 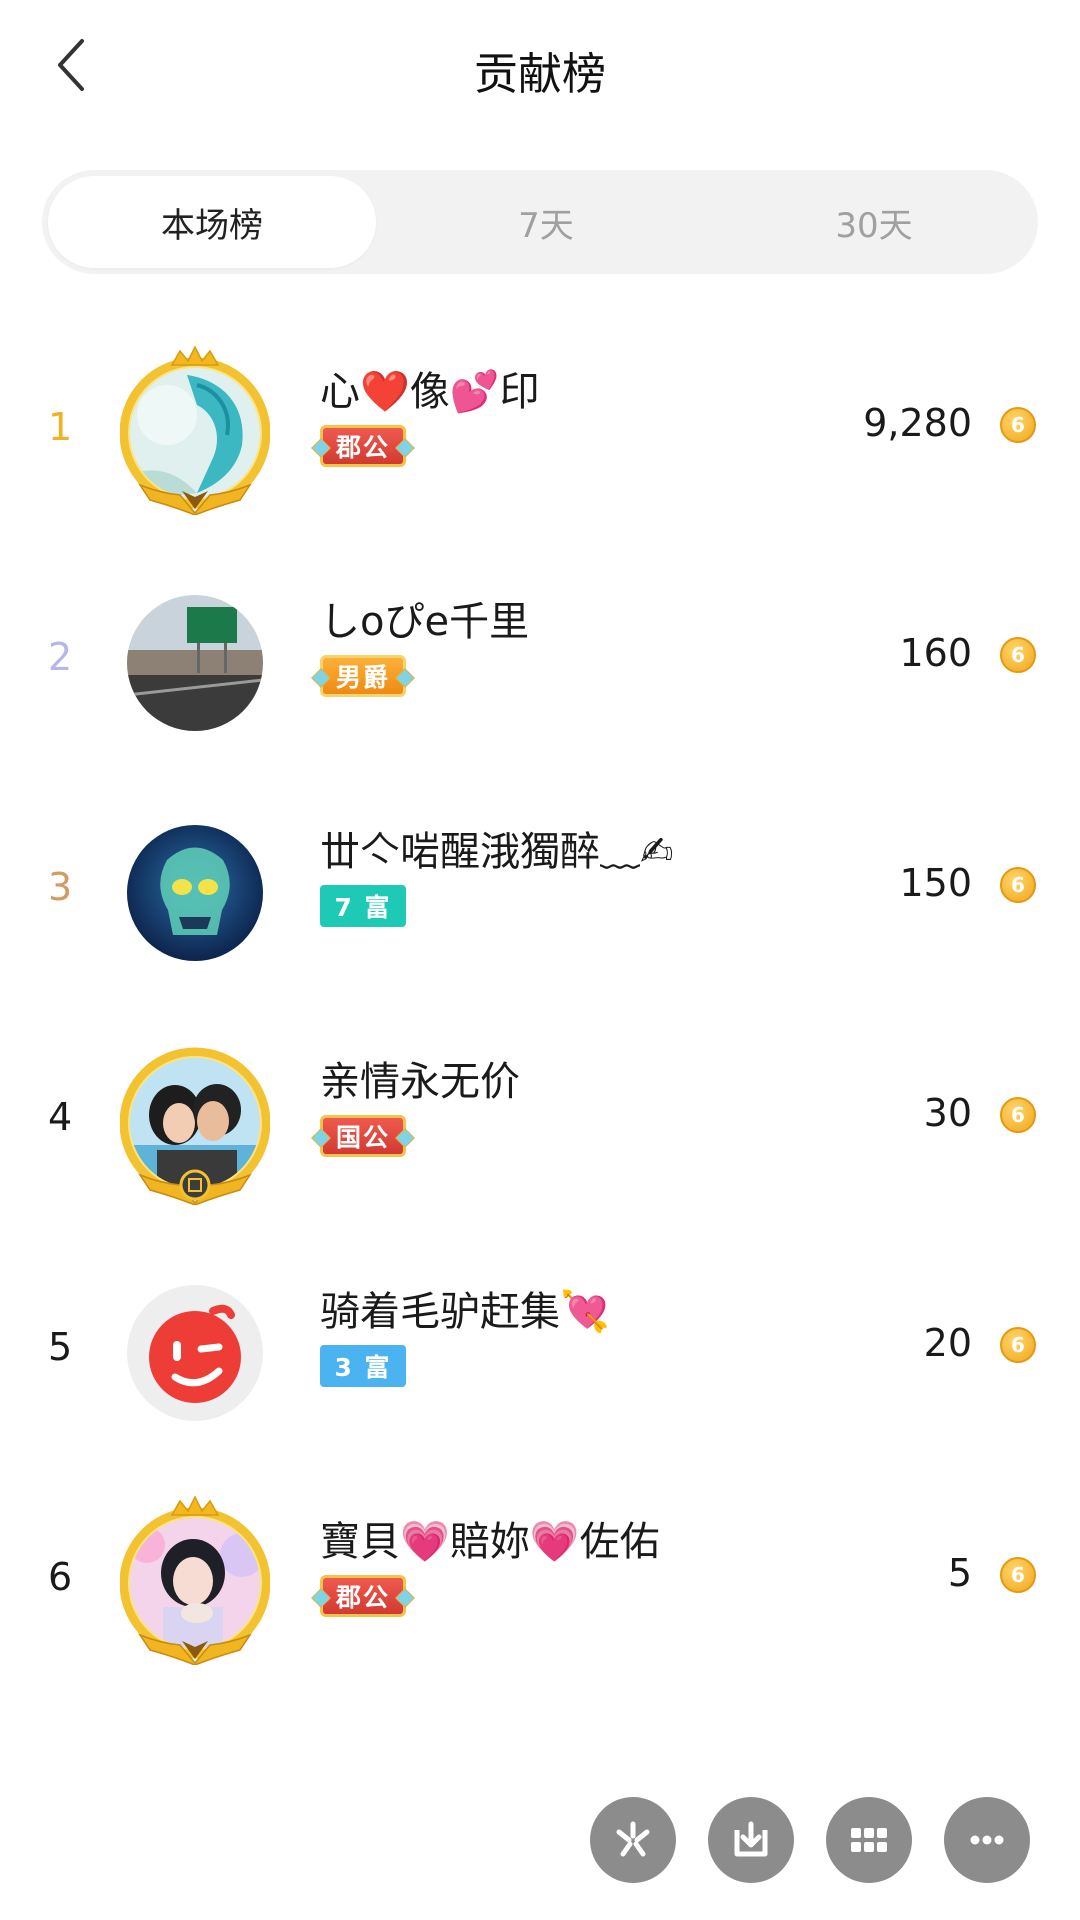 What do you see at coordinates (874, 222) in the screenshot?
I see `tab-30-days: 30天` at bounding box center [874, 222].